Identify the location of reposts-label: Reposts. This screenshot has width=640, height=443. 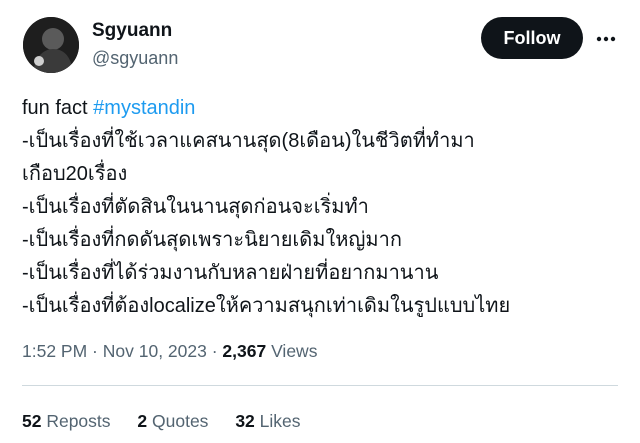
(76, 421).